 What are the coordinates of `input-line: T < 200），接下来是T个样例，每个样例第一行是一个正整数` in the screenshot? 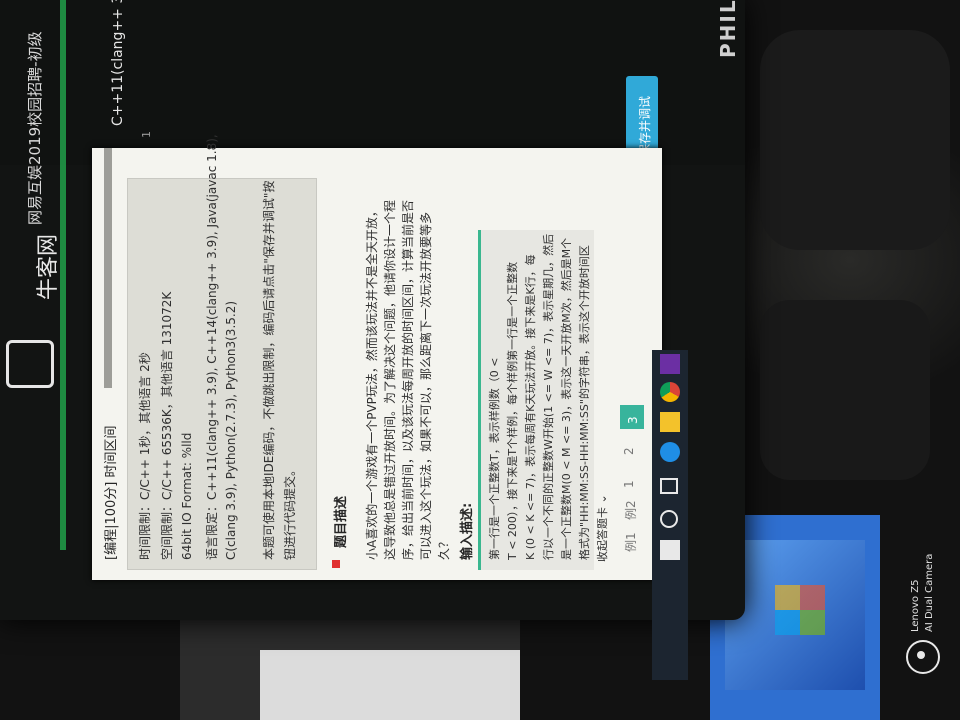 It's located at (512, 410).